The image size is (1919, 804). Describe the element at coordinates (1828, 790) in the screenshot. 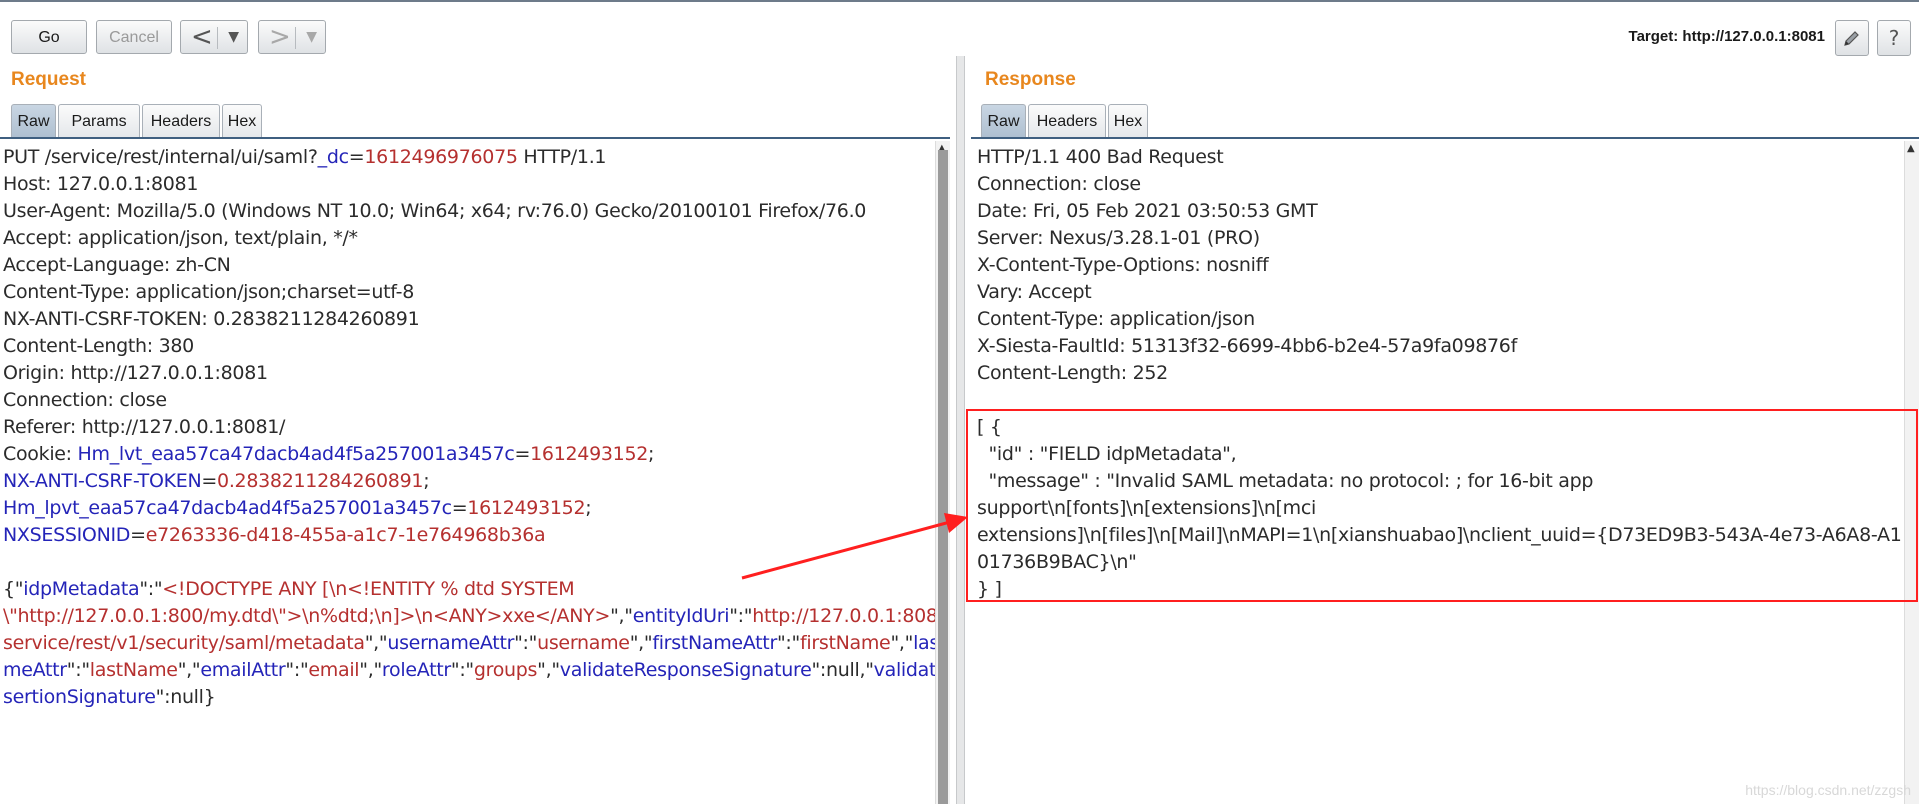

I see `watermark: https://blog.csdn.net/zzgsh` at that location.